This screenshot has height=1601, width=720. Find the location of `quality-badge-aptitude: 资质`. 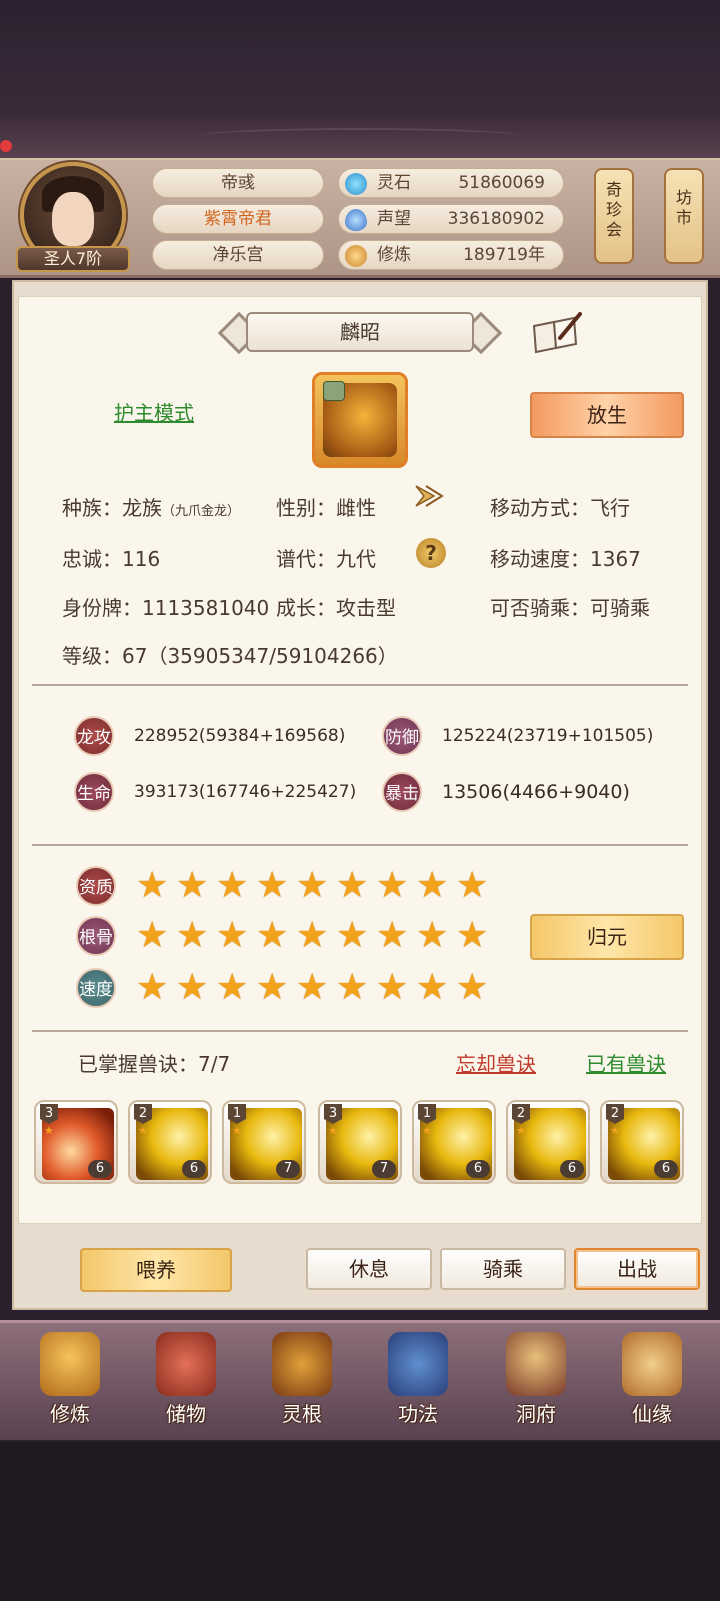

quality-badge-aptitude: 资质 is located at coordinates (96, 886).